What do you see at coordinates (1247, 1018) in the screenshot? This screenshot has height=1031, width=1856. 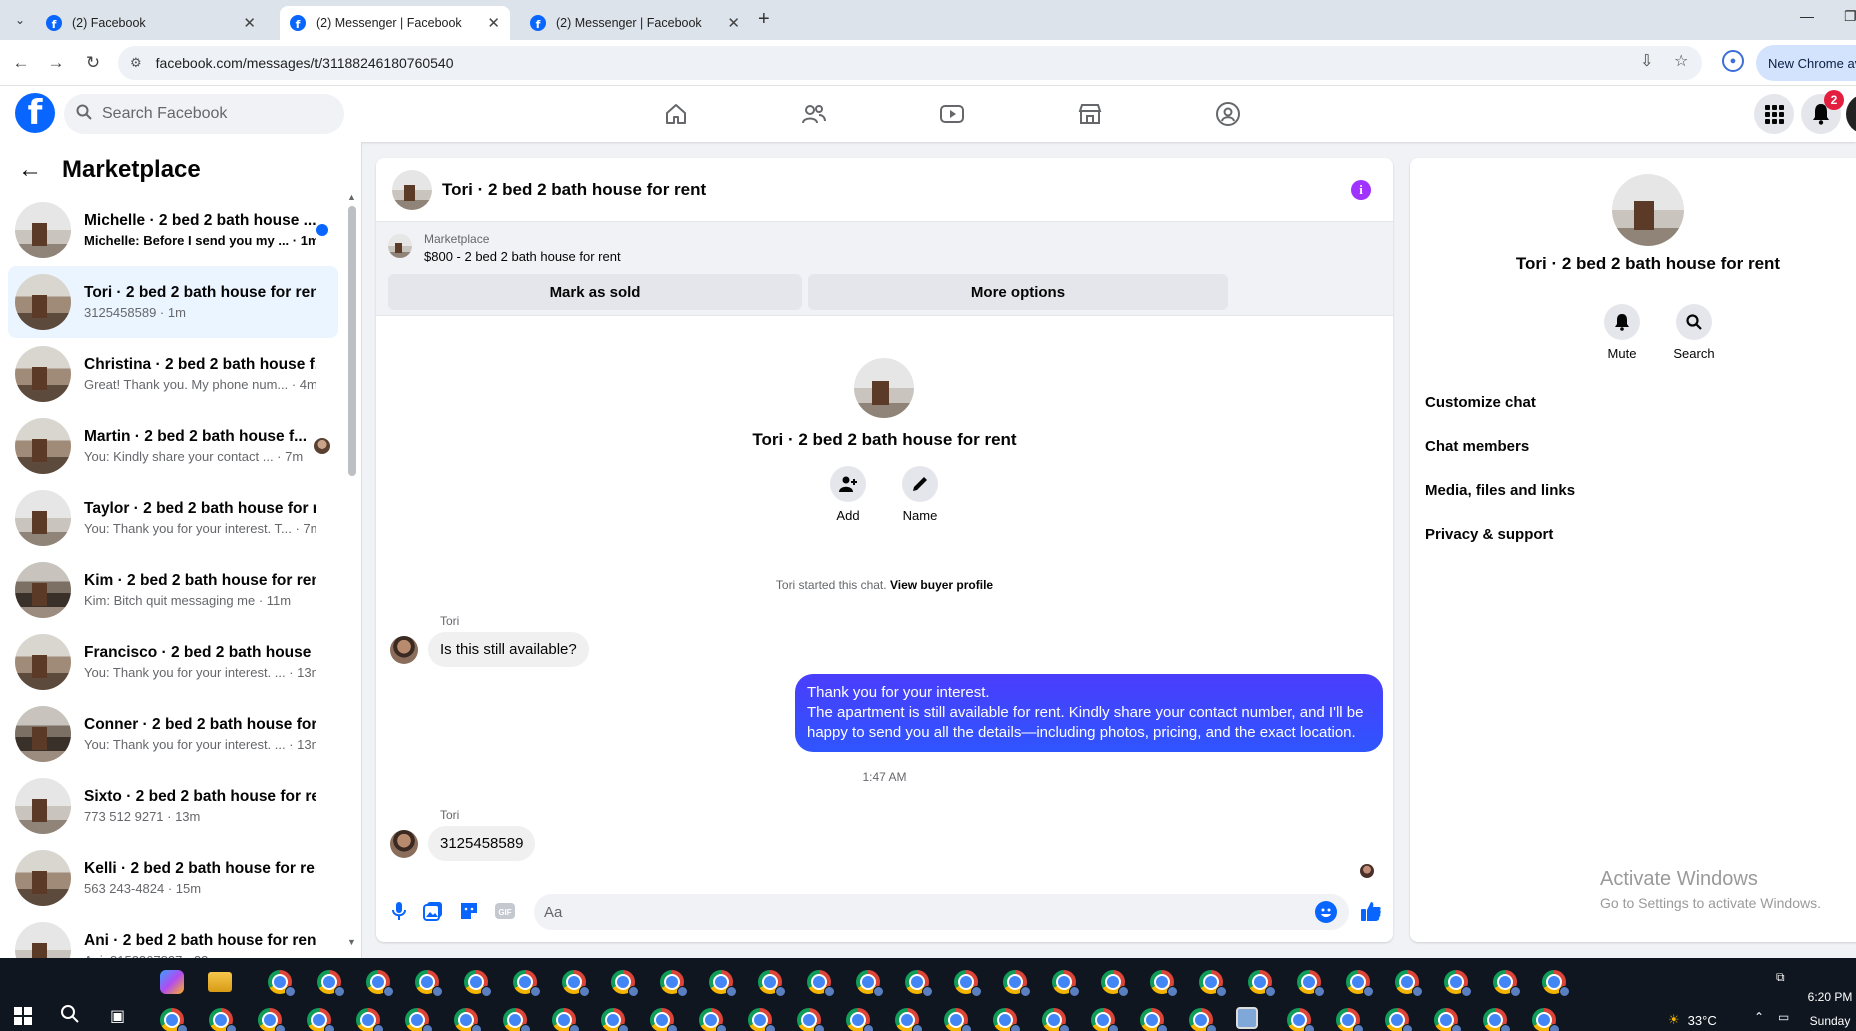 I see `taskbar-app-icon` at bounding box center [1247, 1018].